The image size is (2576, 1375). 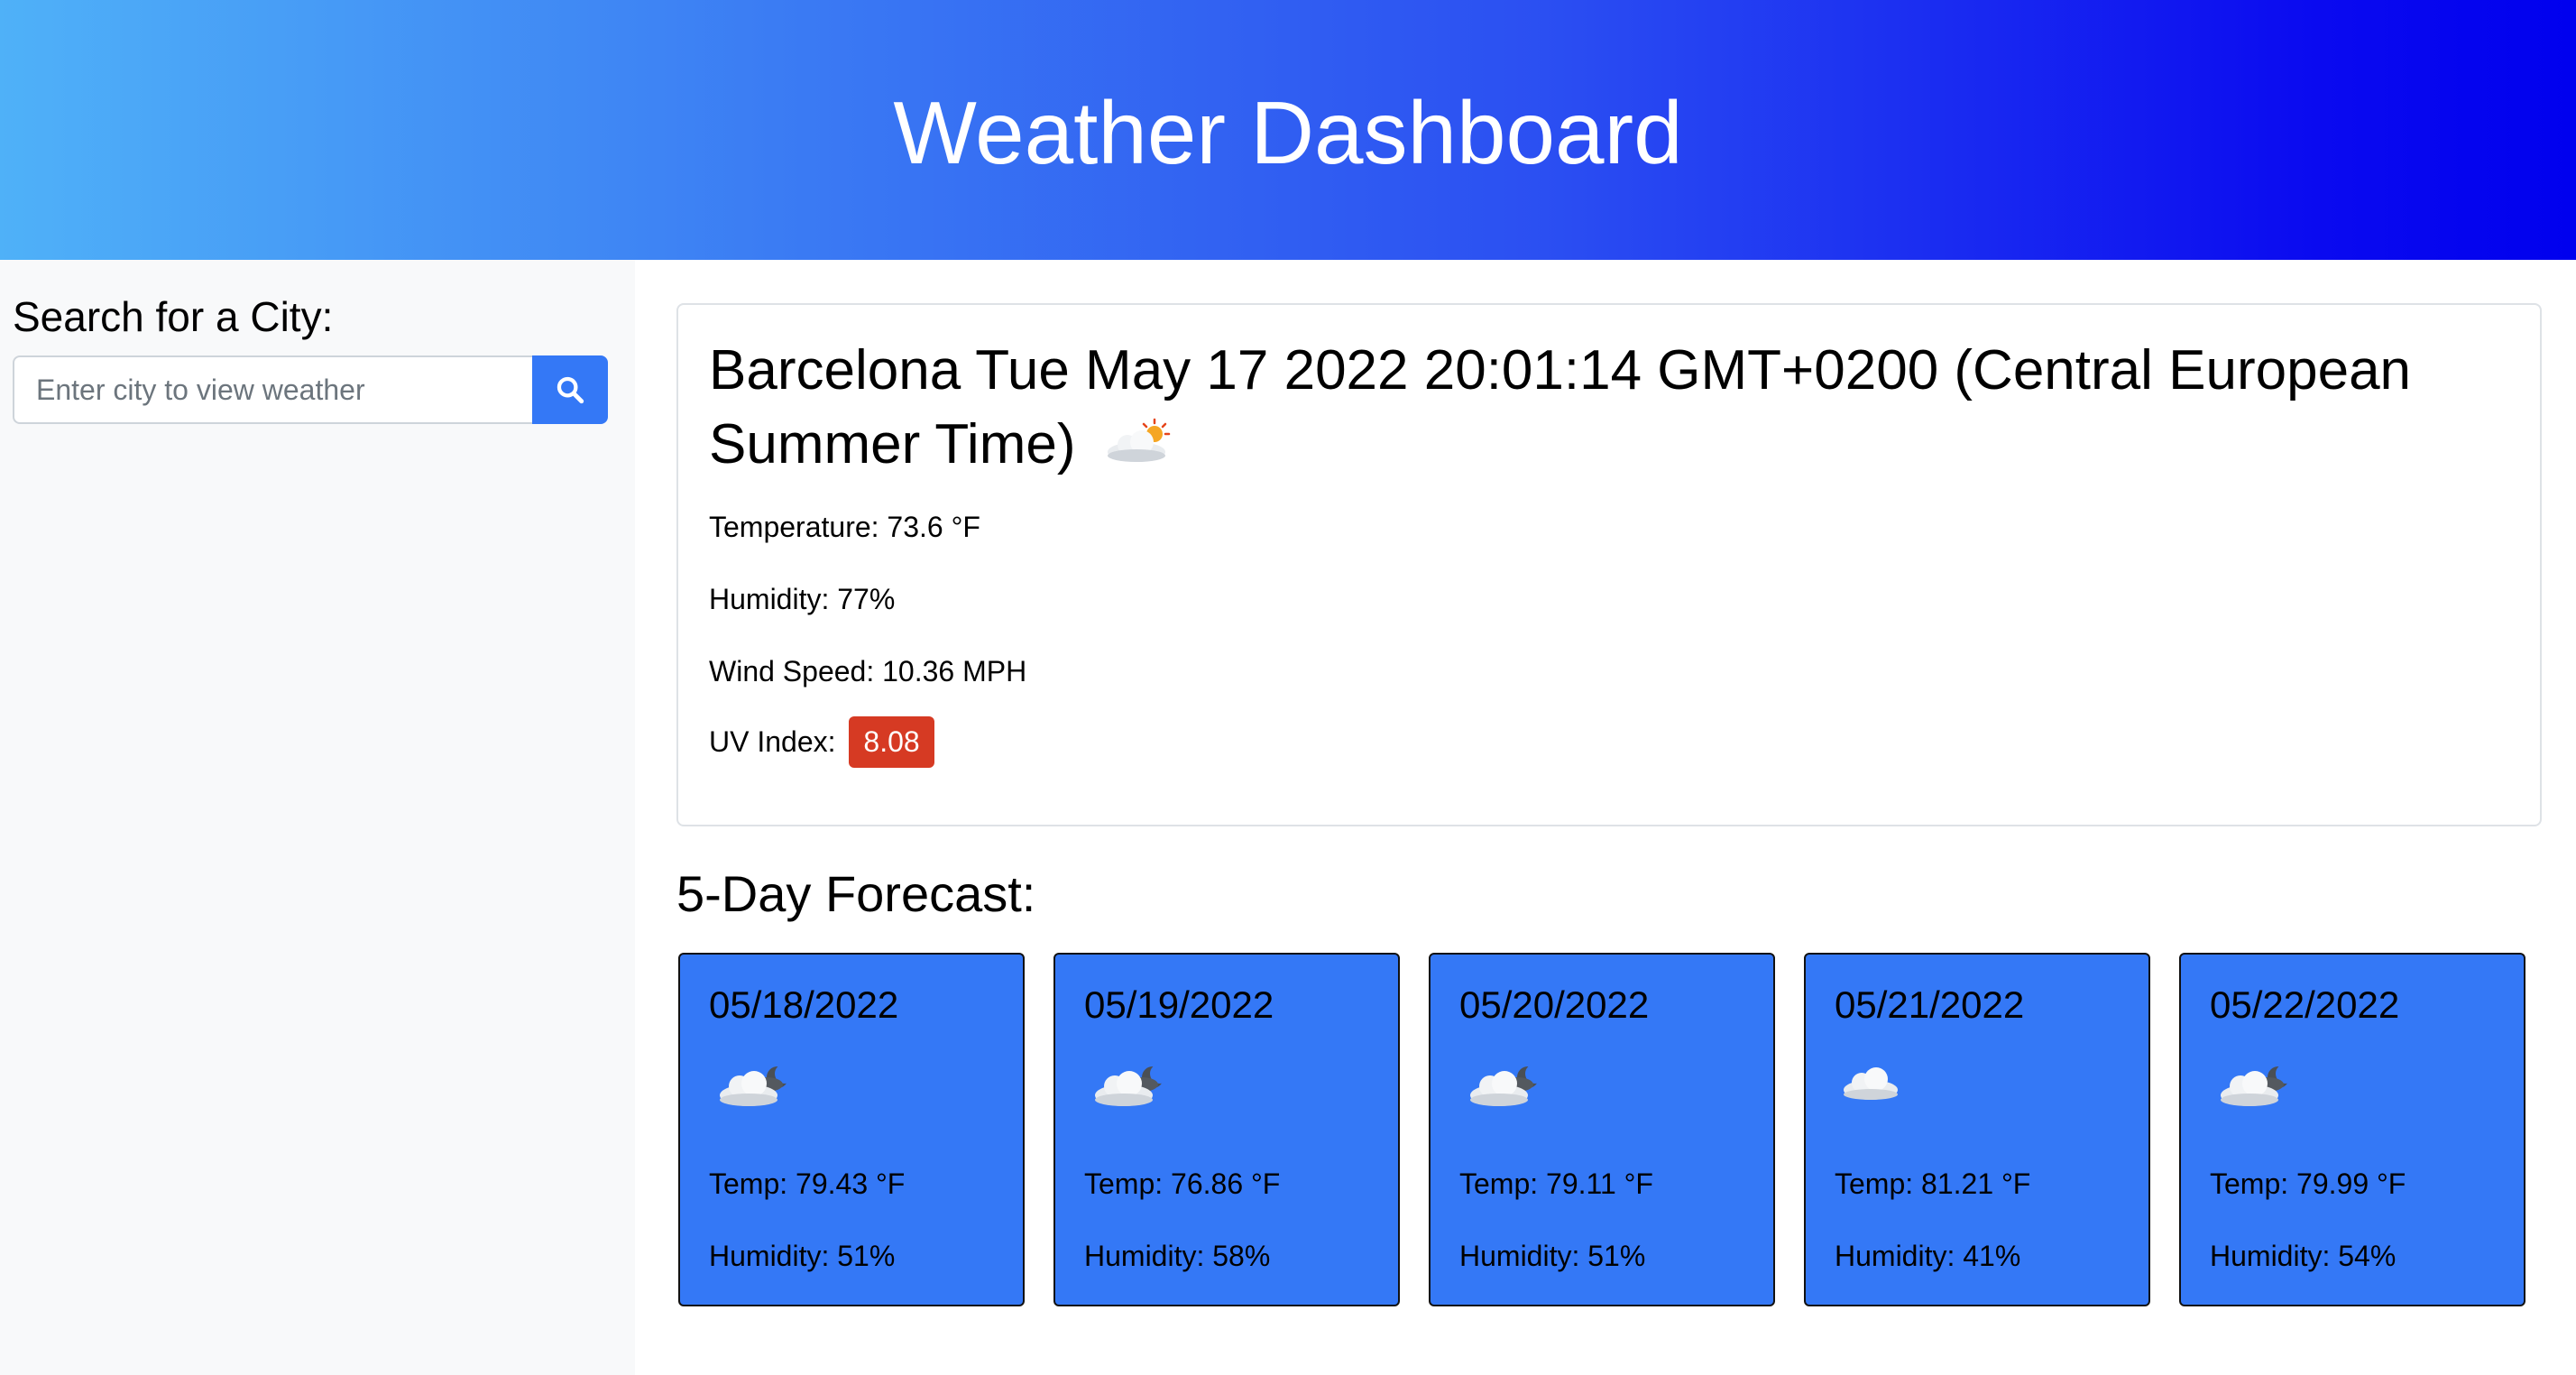 I want to click on current-temperature: Temperature: 73.6 °F, so click(x=845, y=527).